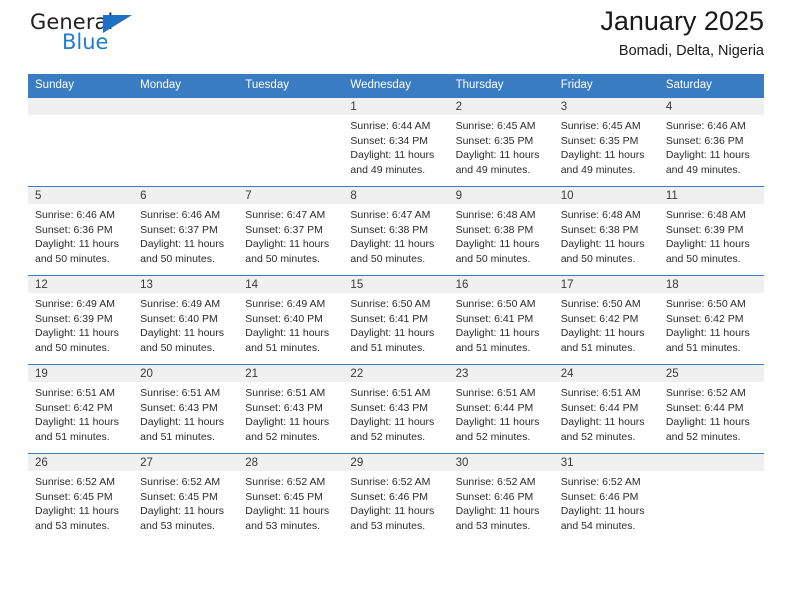 This screenshot has width=792, height=612. I want to click on logo-text-blue: Blue, so click(85, 42).